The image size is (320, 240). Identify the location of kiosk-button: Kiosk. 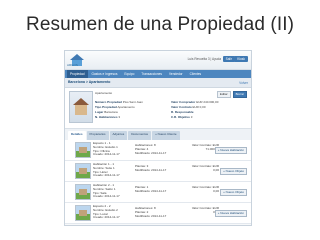
(241, 59).